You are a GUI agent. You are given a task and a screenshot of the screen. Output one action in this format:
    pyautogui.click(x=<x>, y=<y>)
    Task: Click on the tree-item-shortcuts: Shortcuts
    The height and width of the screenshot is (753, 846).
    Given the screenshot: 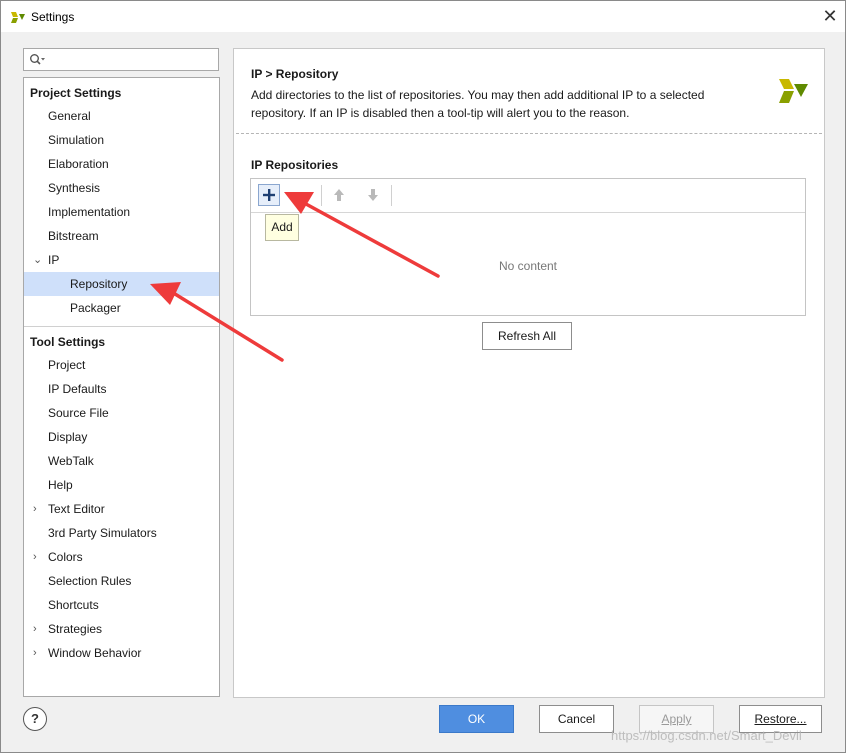 What is the action you would take?
    pyautogui.click(x=73, y=605)
    